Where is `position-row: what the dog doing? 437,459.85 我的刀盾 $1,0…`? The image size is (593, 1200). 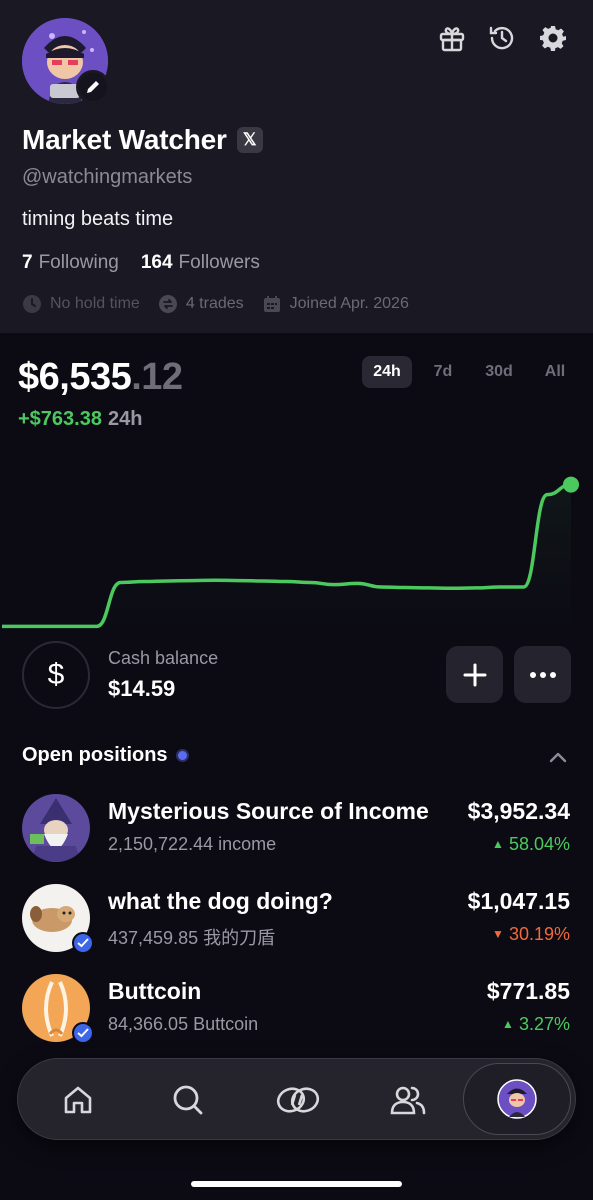
position-row: what the dog doing? 437,459.85 我的刀盾 $1,0… is located at coordinates (296, 924).